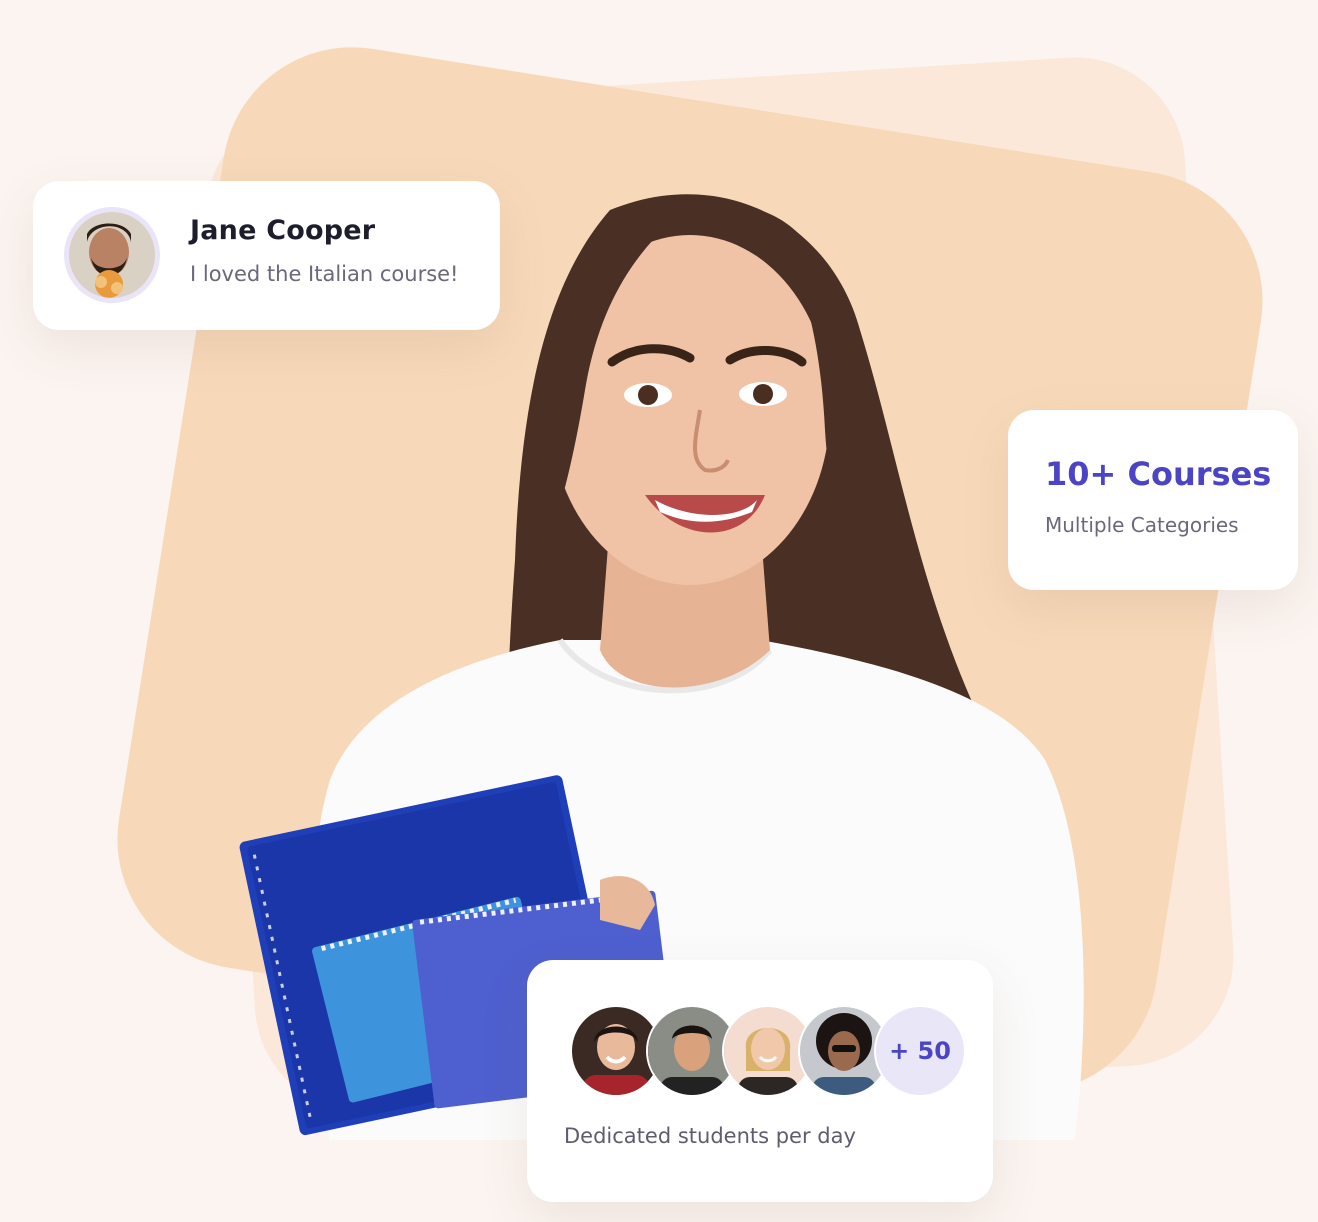 The height and width of the screenshot is (1222, 1318). What do you see at coordinates (768, 1051) in the screenshot?
I see `student-avatar-group: + 50` at bounding box center [768, 1051].